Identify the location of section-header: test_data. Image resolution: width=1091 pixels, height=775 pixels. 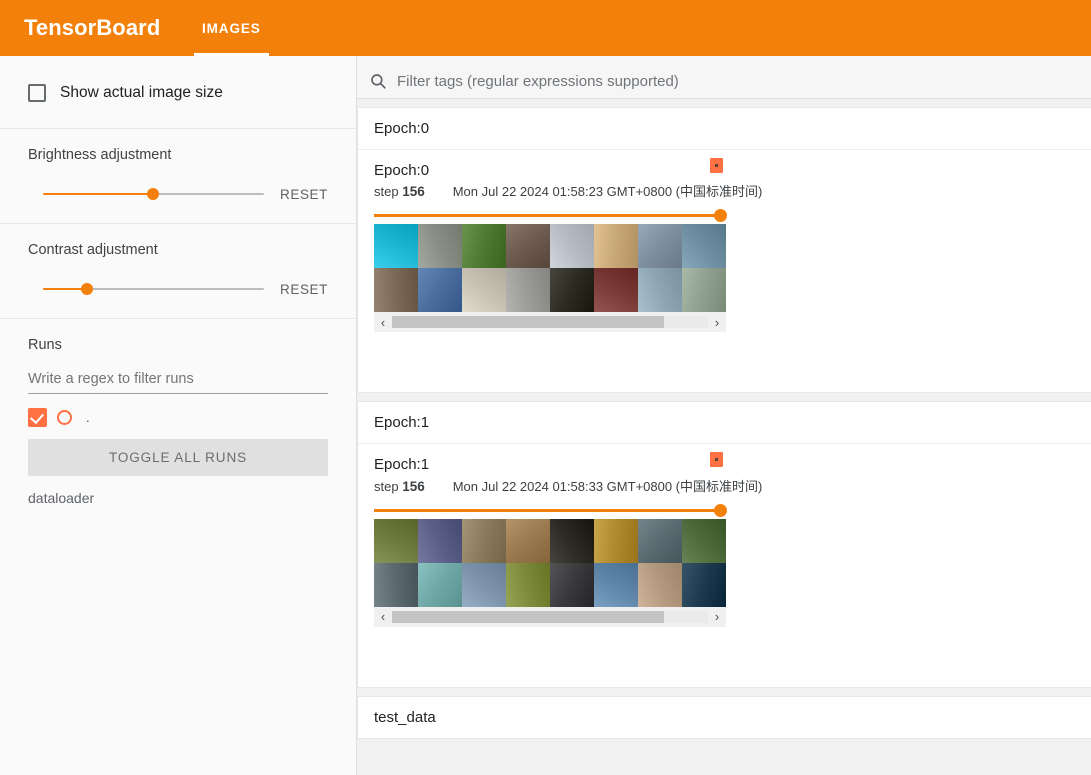
(724, 717).